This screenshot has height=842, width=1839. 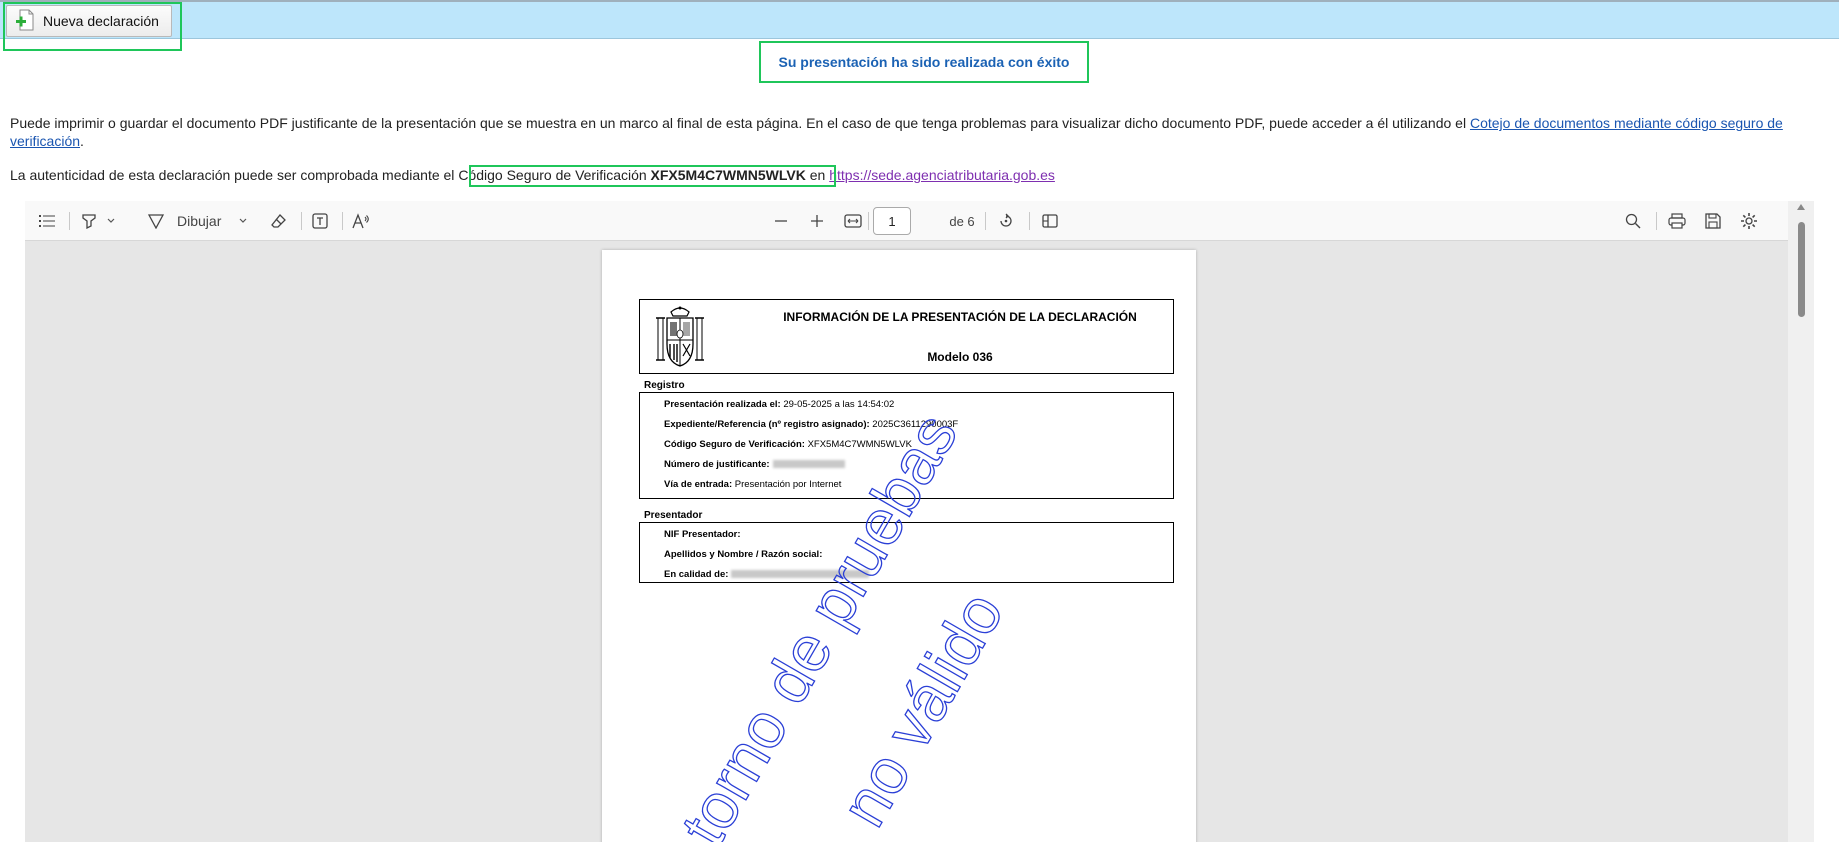 I want to click on zoom-out-icon, so click(x=781, y=221).